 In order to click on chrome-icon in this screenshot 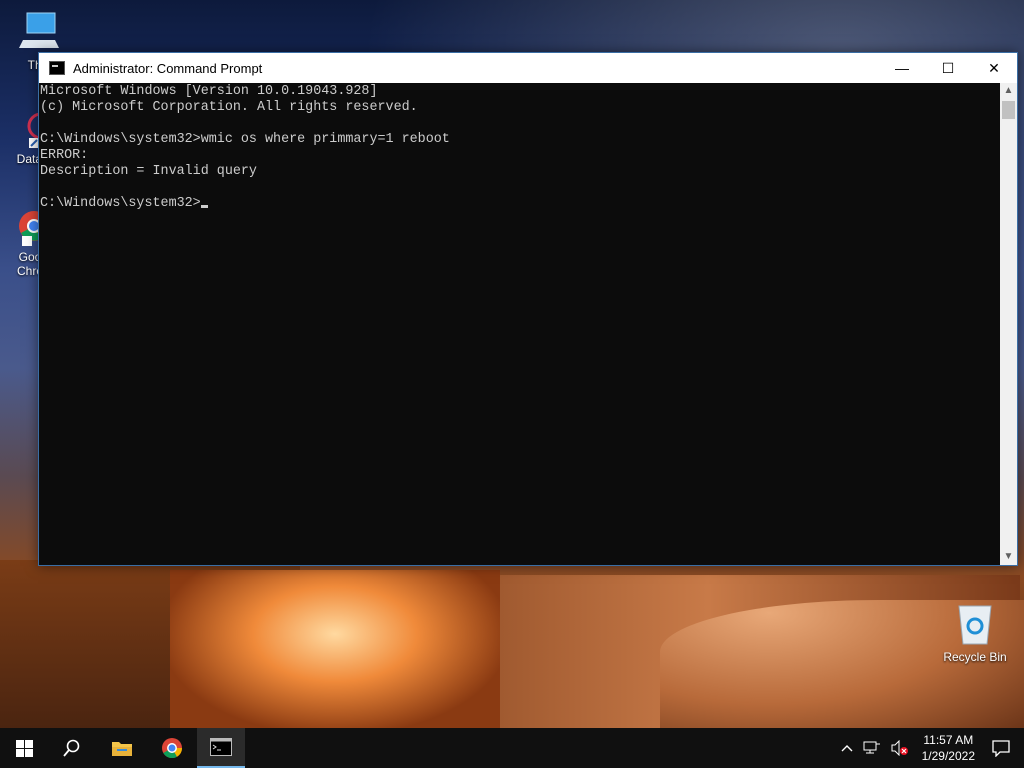, I will do `click(172, 748)`.